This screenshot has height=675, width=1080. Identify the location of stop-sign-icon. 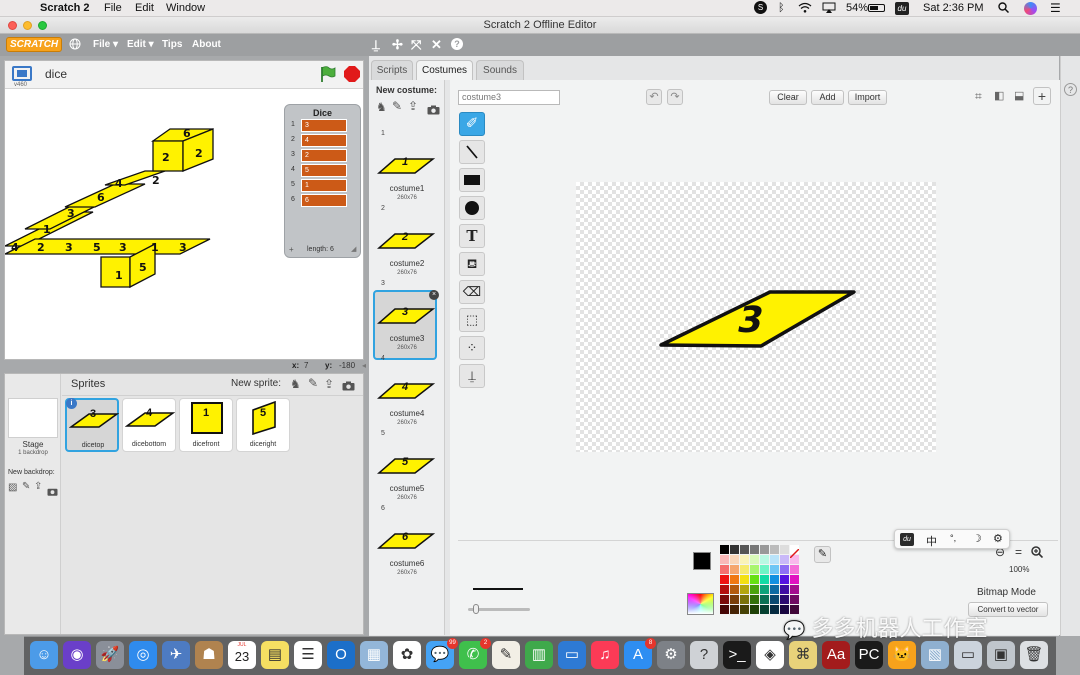
(352, 76).